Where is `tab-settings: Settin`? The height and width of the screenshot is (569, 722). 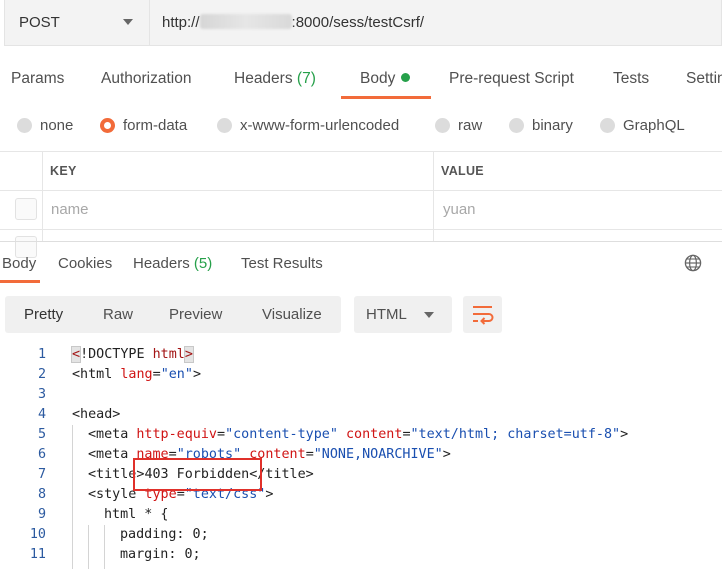 tab-settings: Settin is located at coordinates (704, 79).